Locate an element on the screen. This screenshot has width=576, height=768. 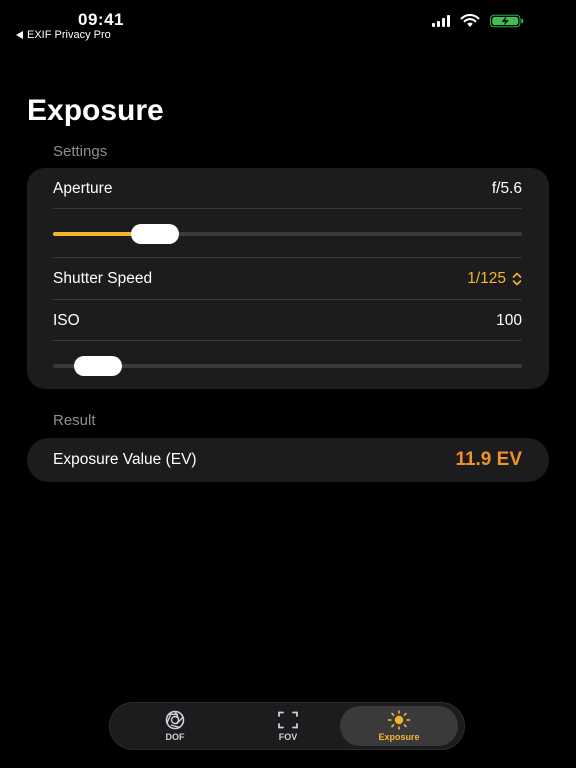
sun-icon is located at coordinates (399, 720).